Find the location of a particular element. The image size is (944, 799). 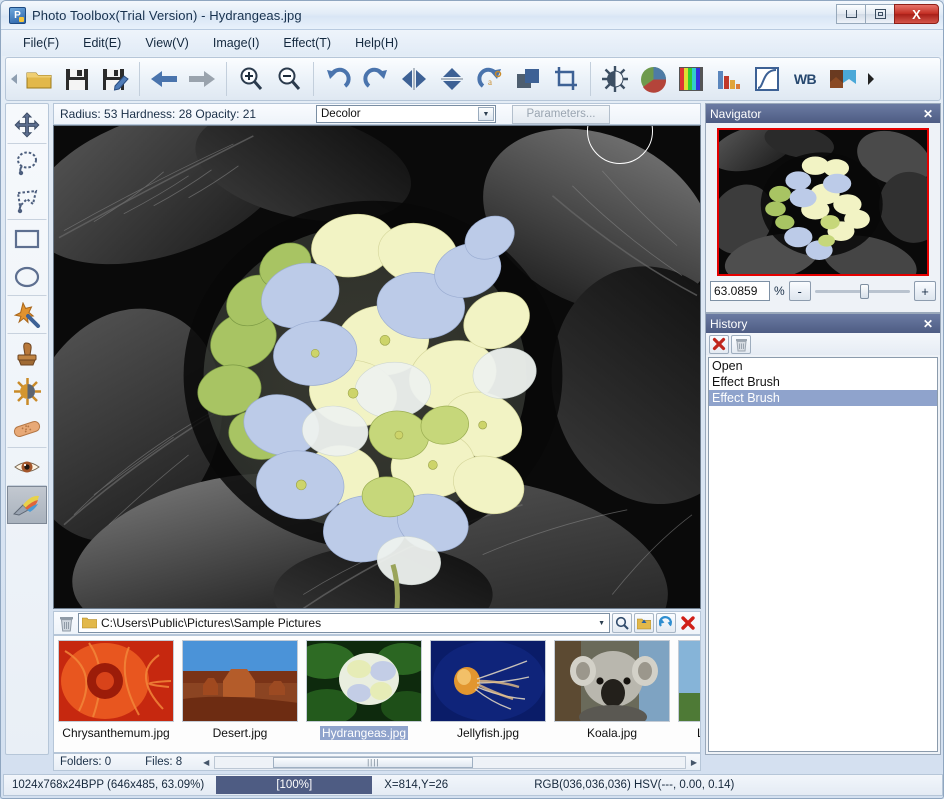

tool-move is located at coordinates (27, 125).